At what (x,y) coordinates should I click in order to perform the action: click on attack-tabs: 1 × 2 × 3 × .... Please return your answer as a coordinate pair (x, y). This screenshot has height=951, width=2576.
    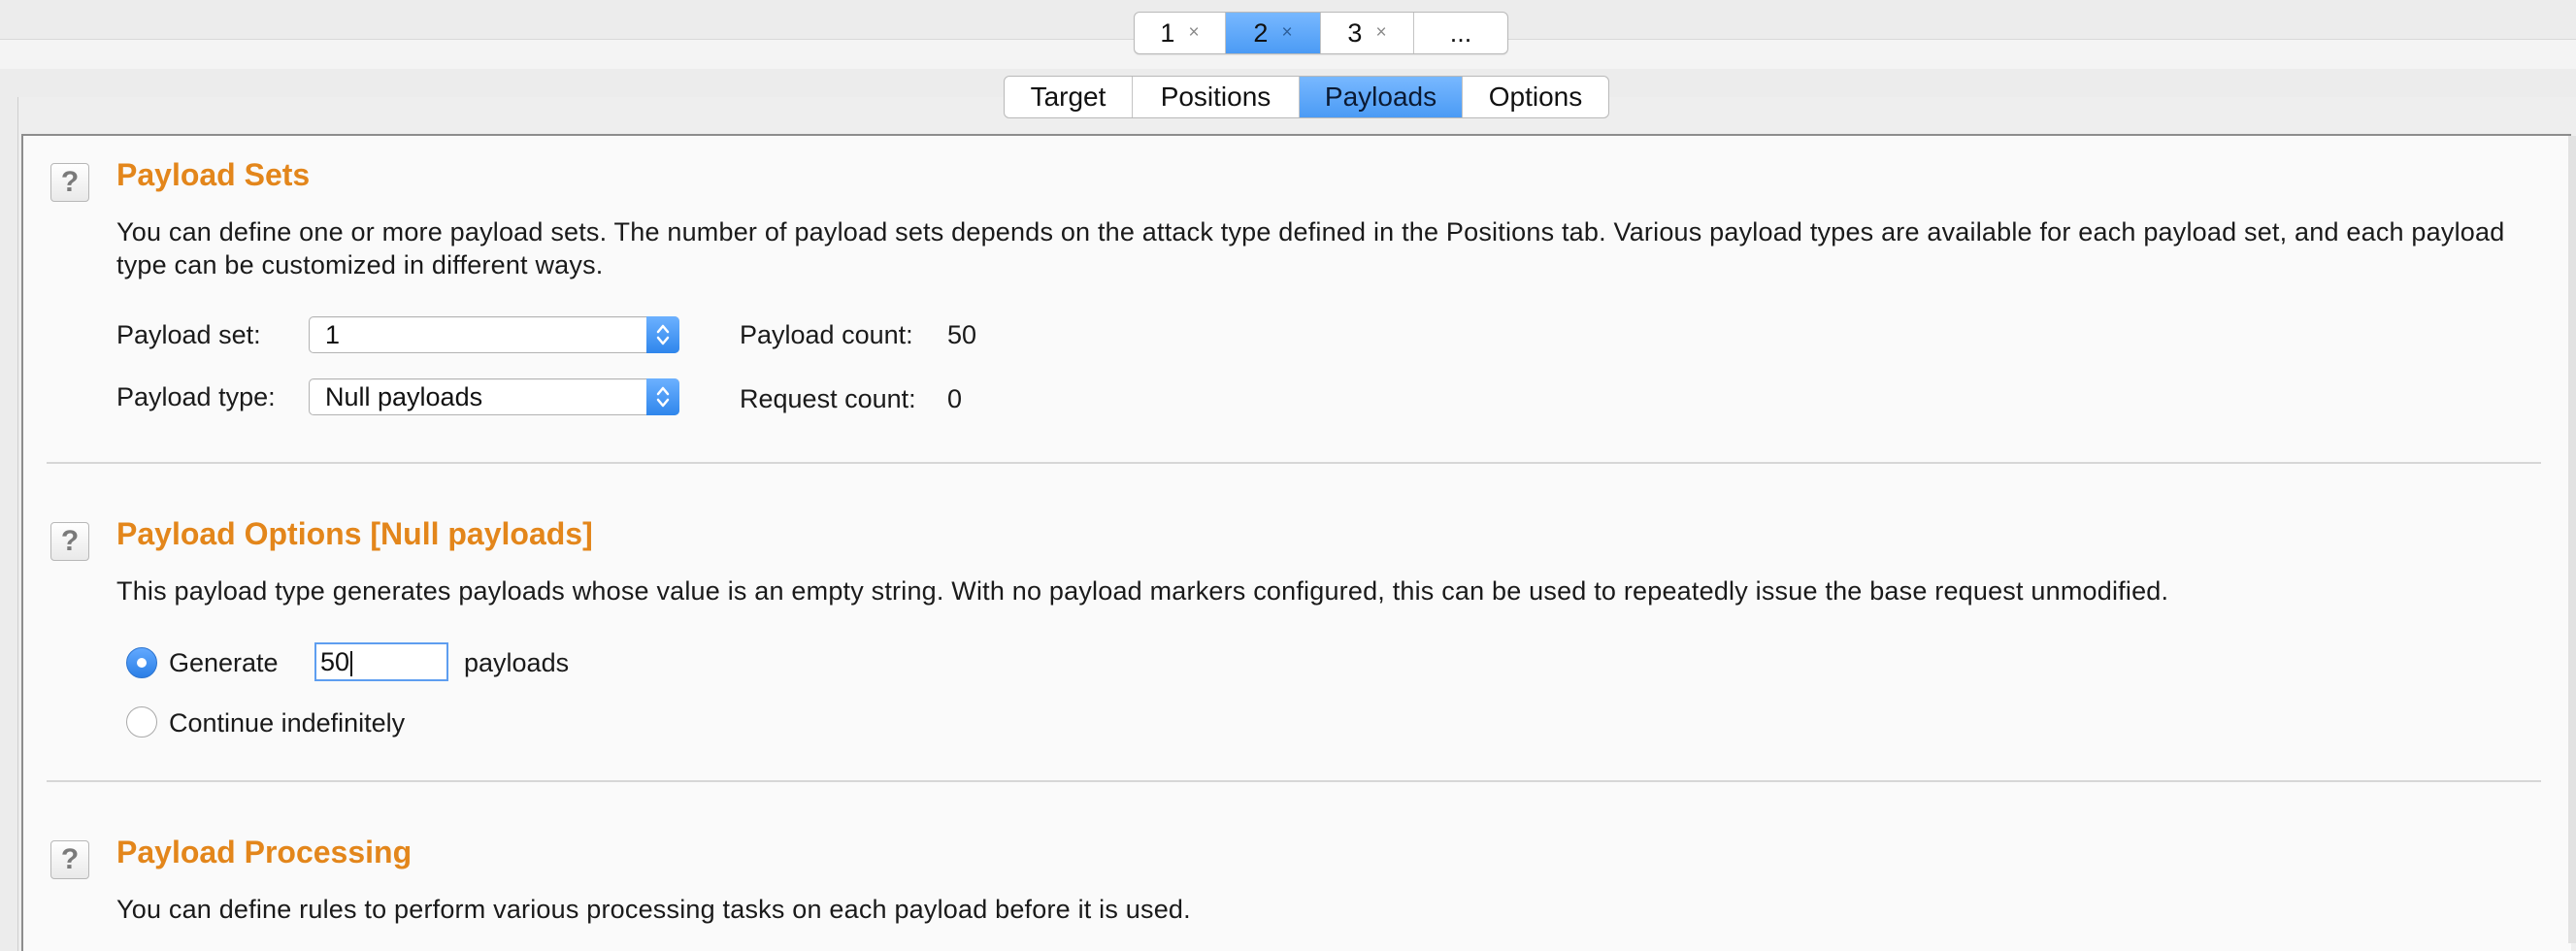
    Looking at the image, I should click on (1321, 33).